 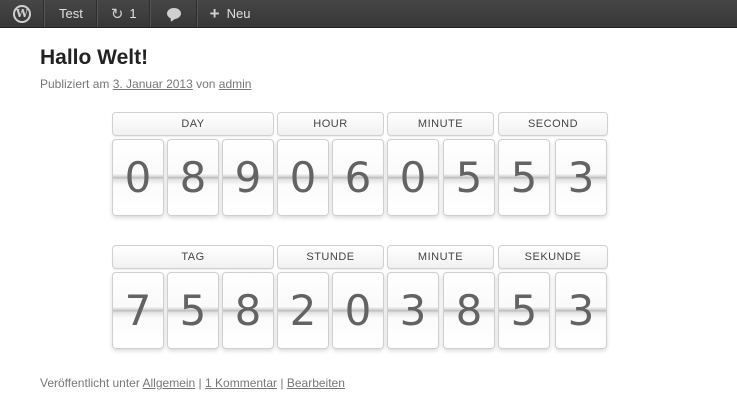 What do you see at coordinates (117, 14) in the screenshot?
I see `refresh-icon: ↻` at bounding box center [117, 14].